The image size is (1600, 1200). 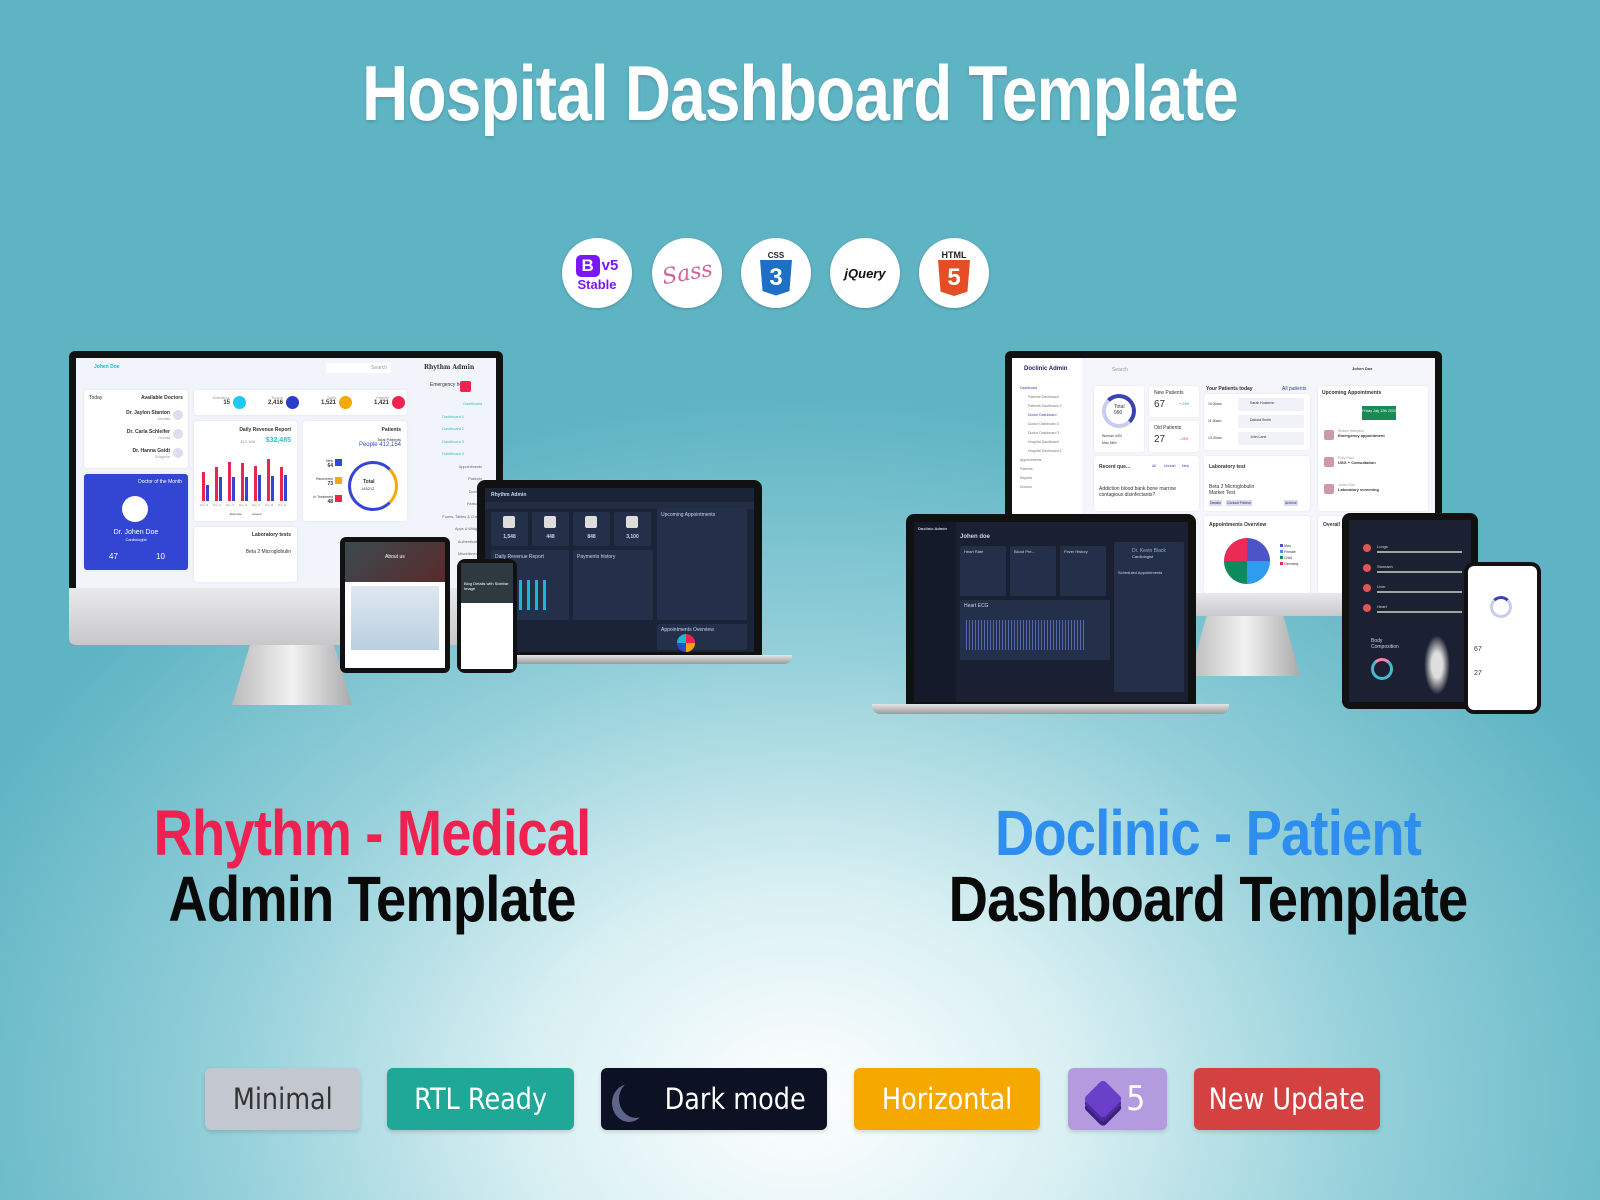 What do you see at coordinates (1247, 561) in the screenshot?
I see `overview-pie` at bounding box center [1247, 561].